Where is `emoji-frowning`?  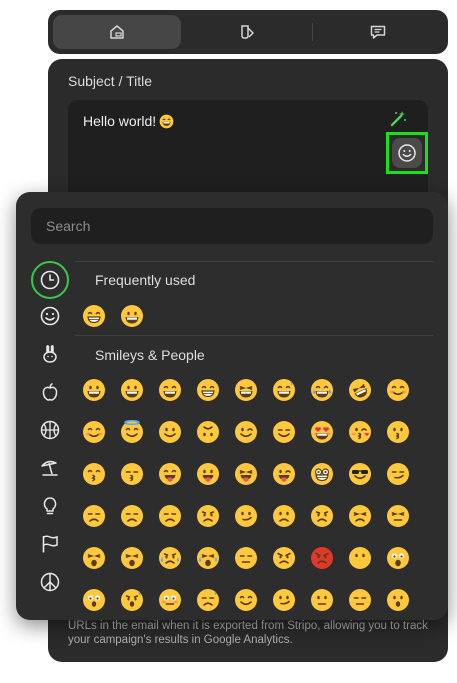 emoji-frowning is located at coordinates (284, 516).